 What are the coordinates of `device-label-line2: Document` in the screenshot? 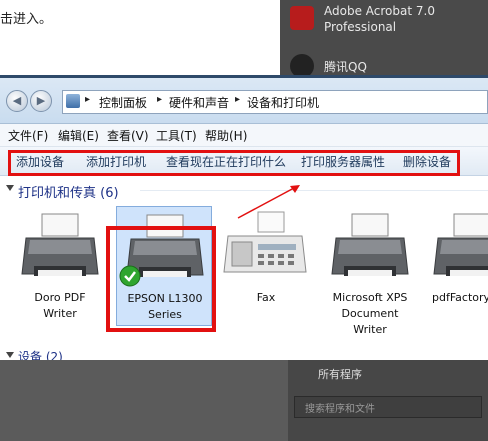 It's located at (370, 313).